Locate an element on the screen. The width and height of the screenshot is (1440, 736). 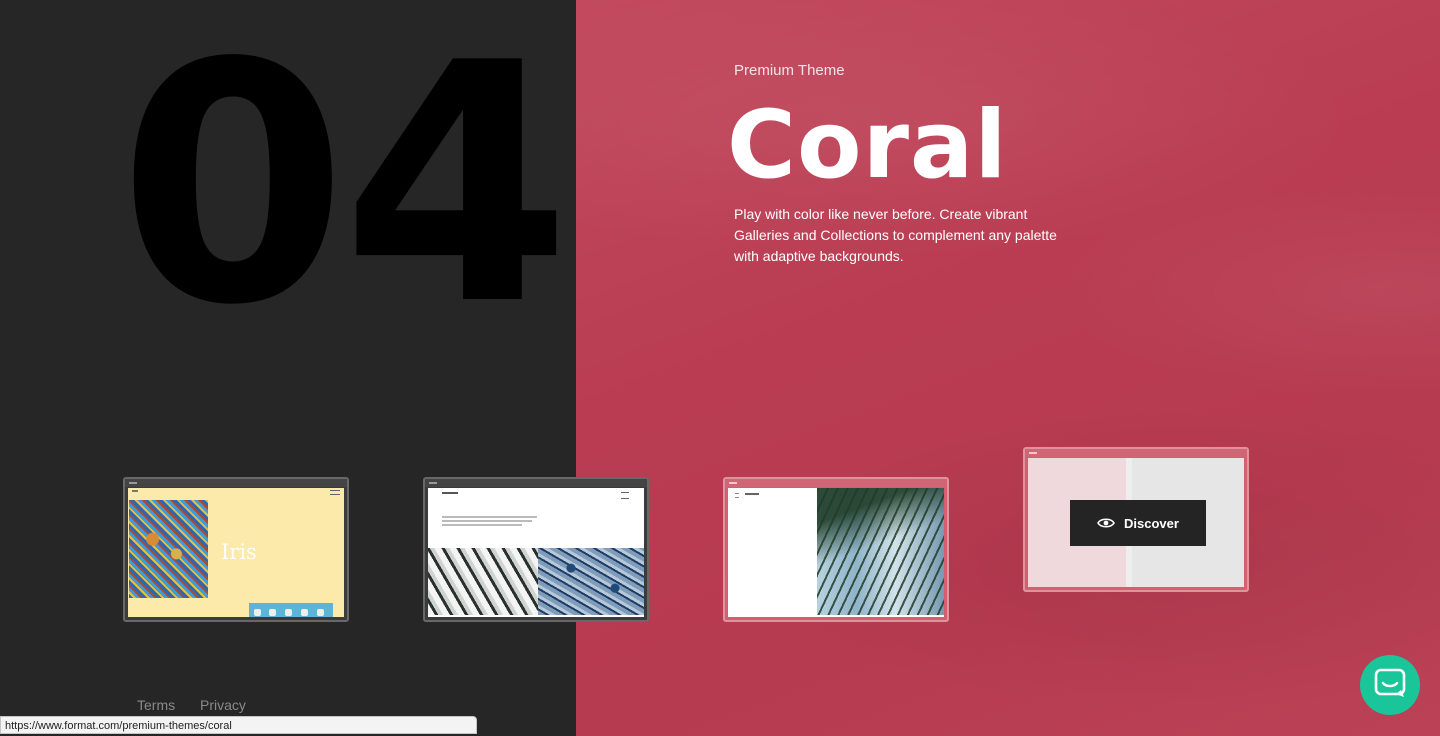
chat-button is located at coordinates (1390, 685).